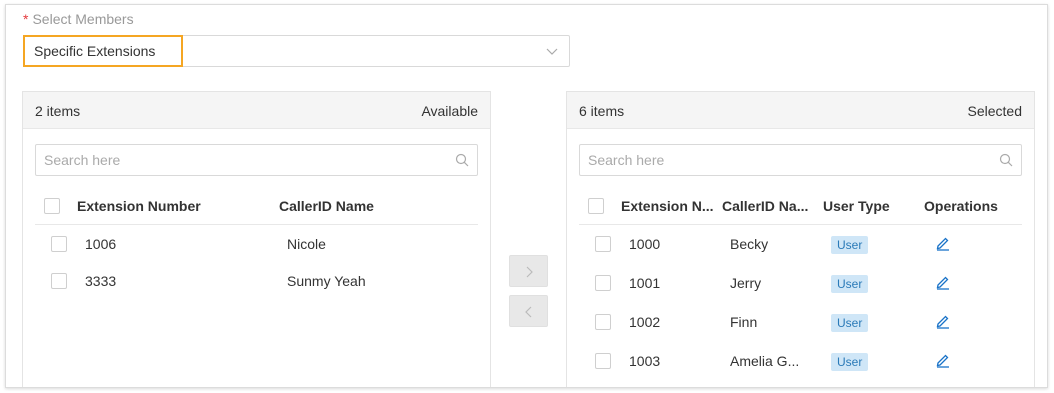 The width and height of the screenshot is (1054, 393). What do you see at coordinates (58, 111) in the screenshot?
I see `available-count: 2 items` at bounding box center [58, 111].